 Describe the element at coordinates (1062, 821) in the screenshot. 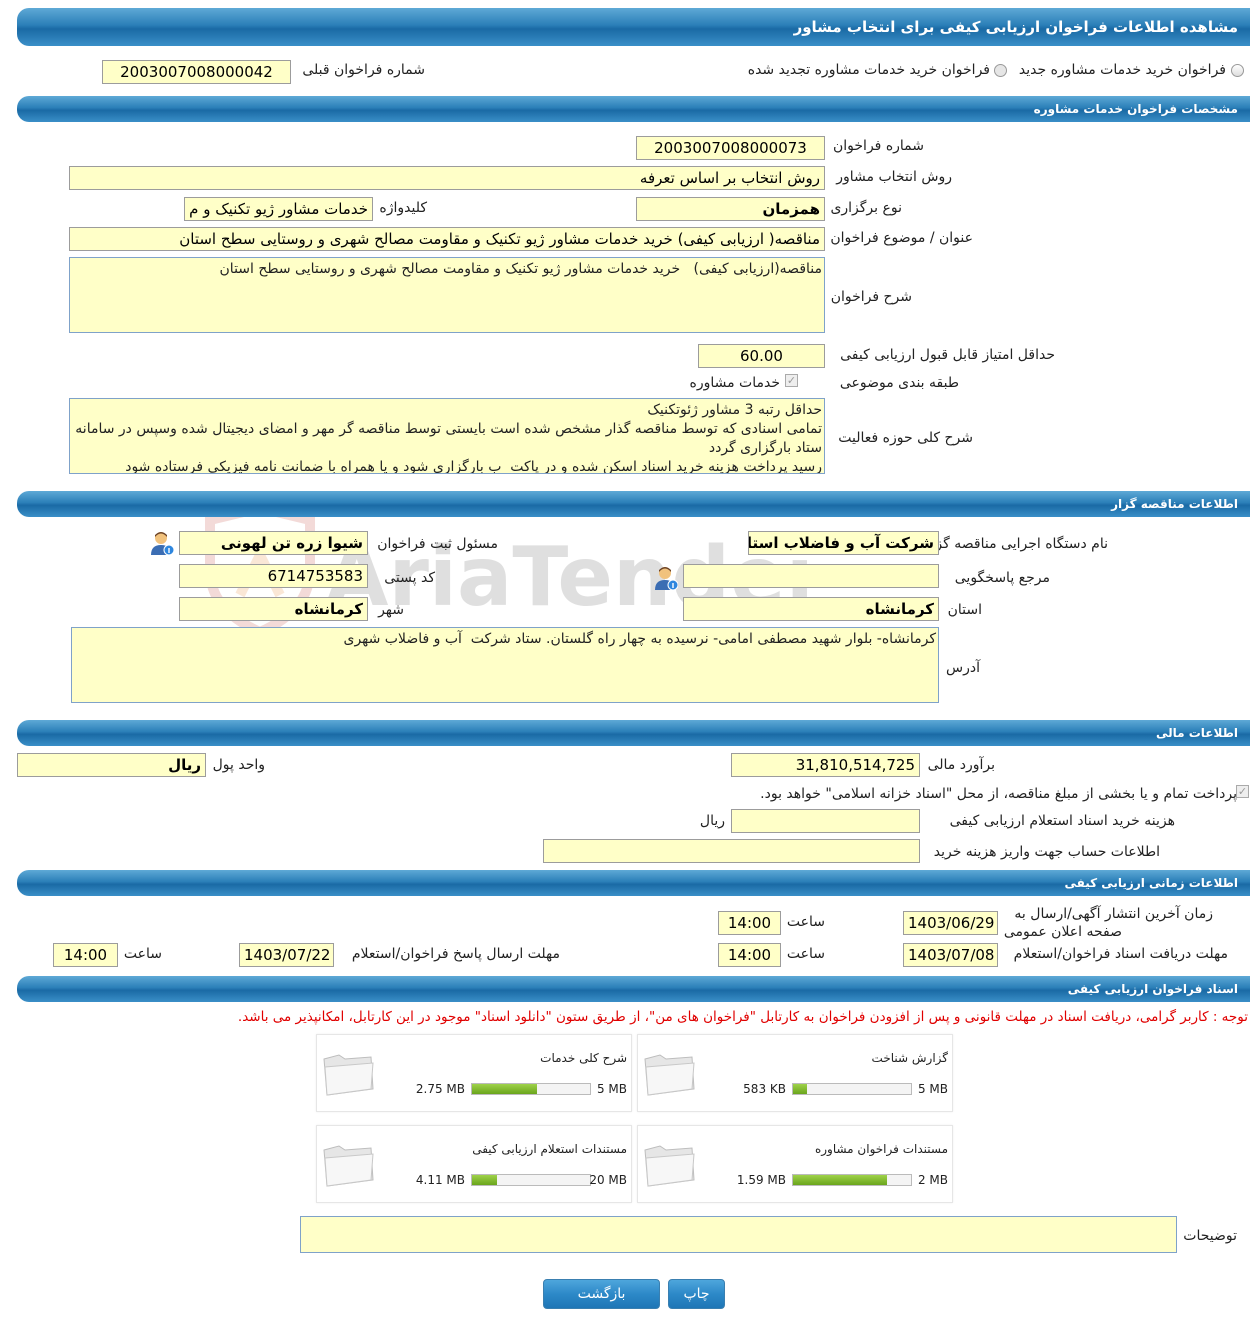

I see `doc-fee-label: هزینه خرید اسناد استعلام ارزیابی کیفی` at that location.